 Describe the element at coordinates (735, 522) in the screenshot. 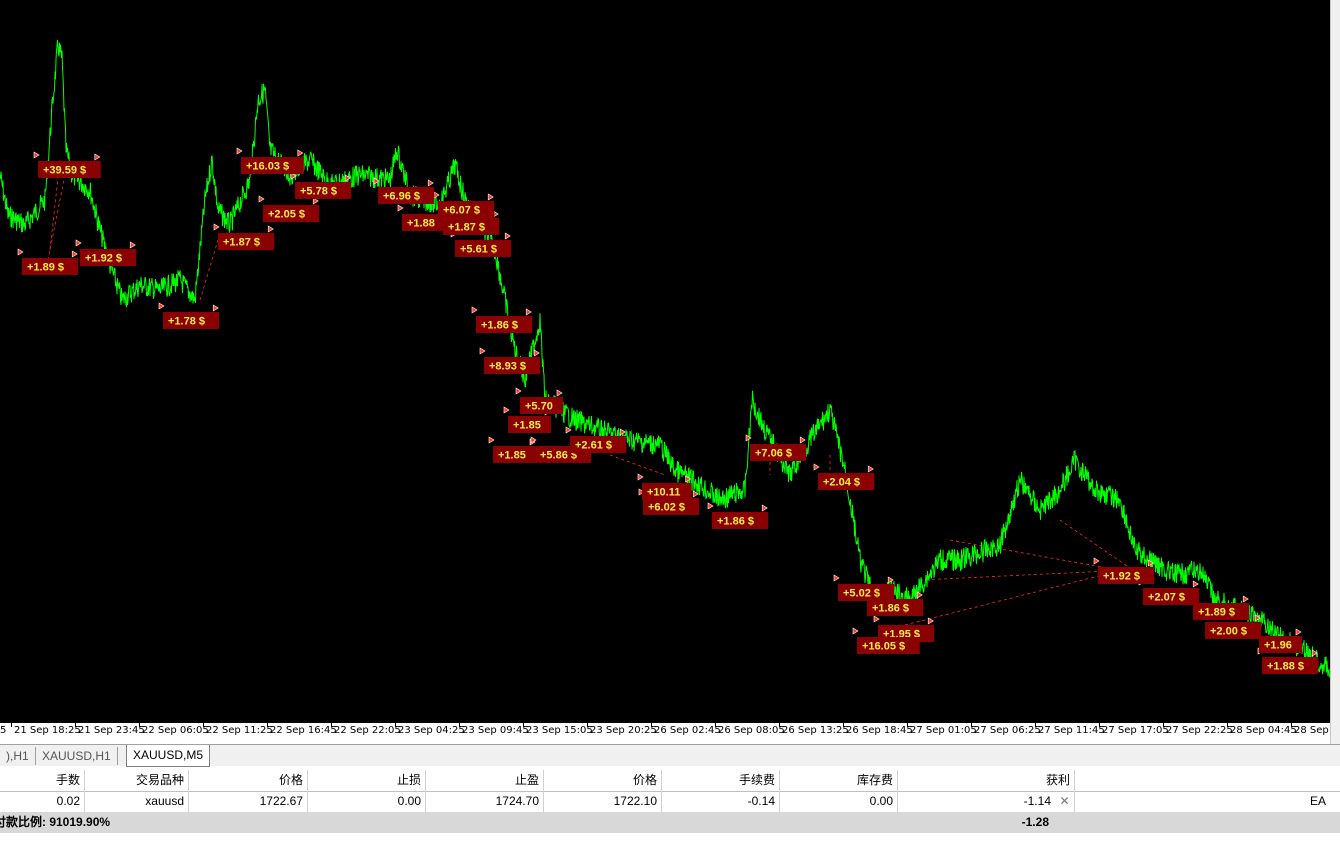

I see `trade-label-text: +1.86 $` at that location.